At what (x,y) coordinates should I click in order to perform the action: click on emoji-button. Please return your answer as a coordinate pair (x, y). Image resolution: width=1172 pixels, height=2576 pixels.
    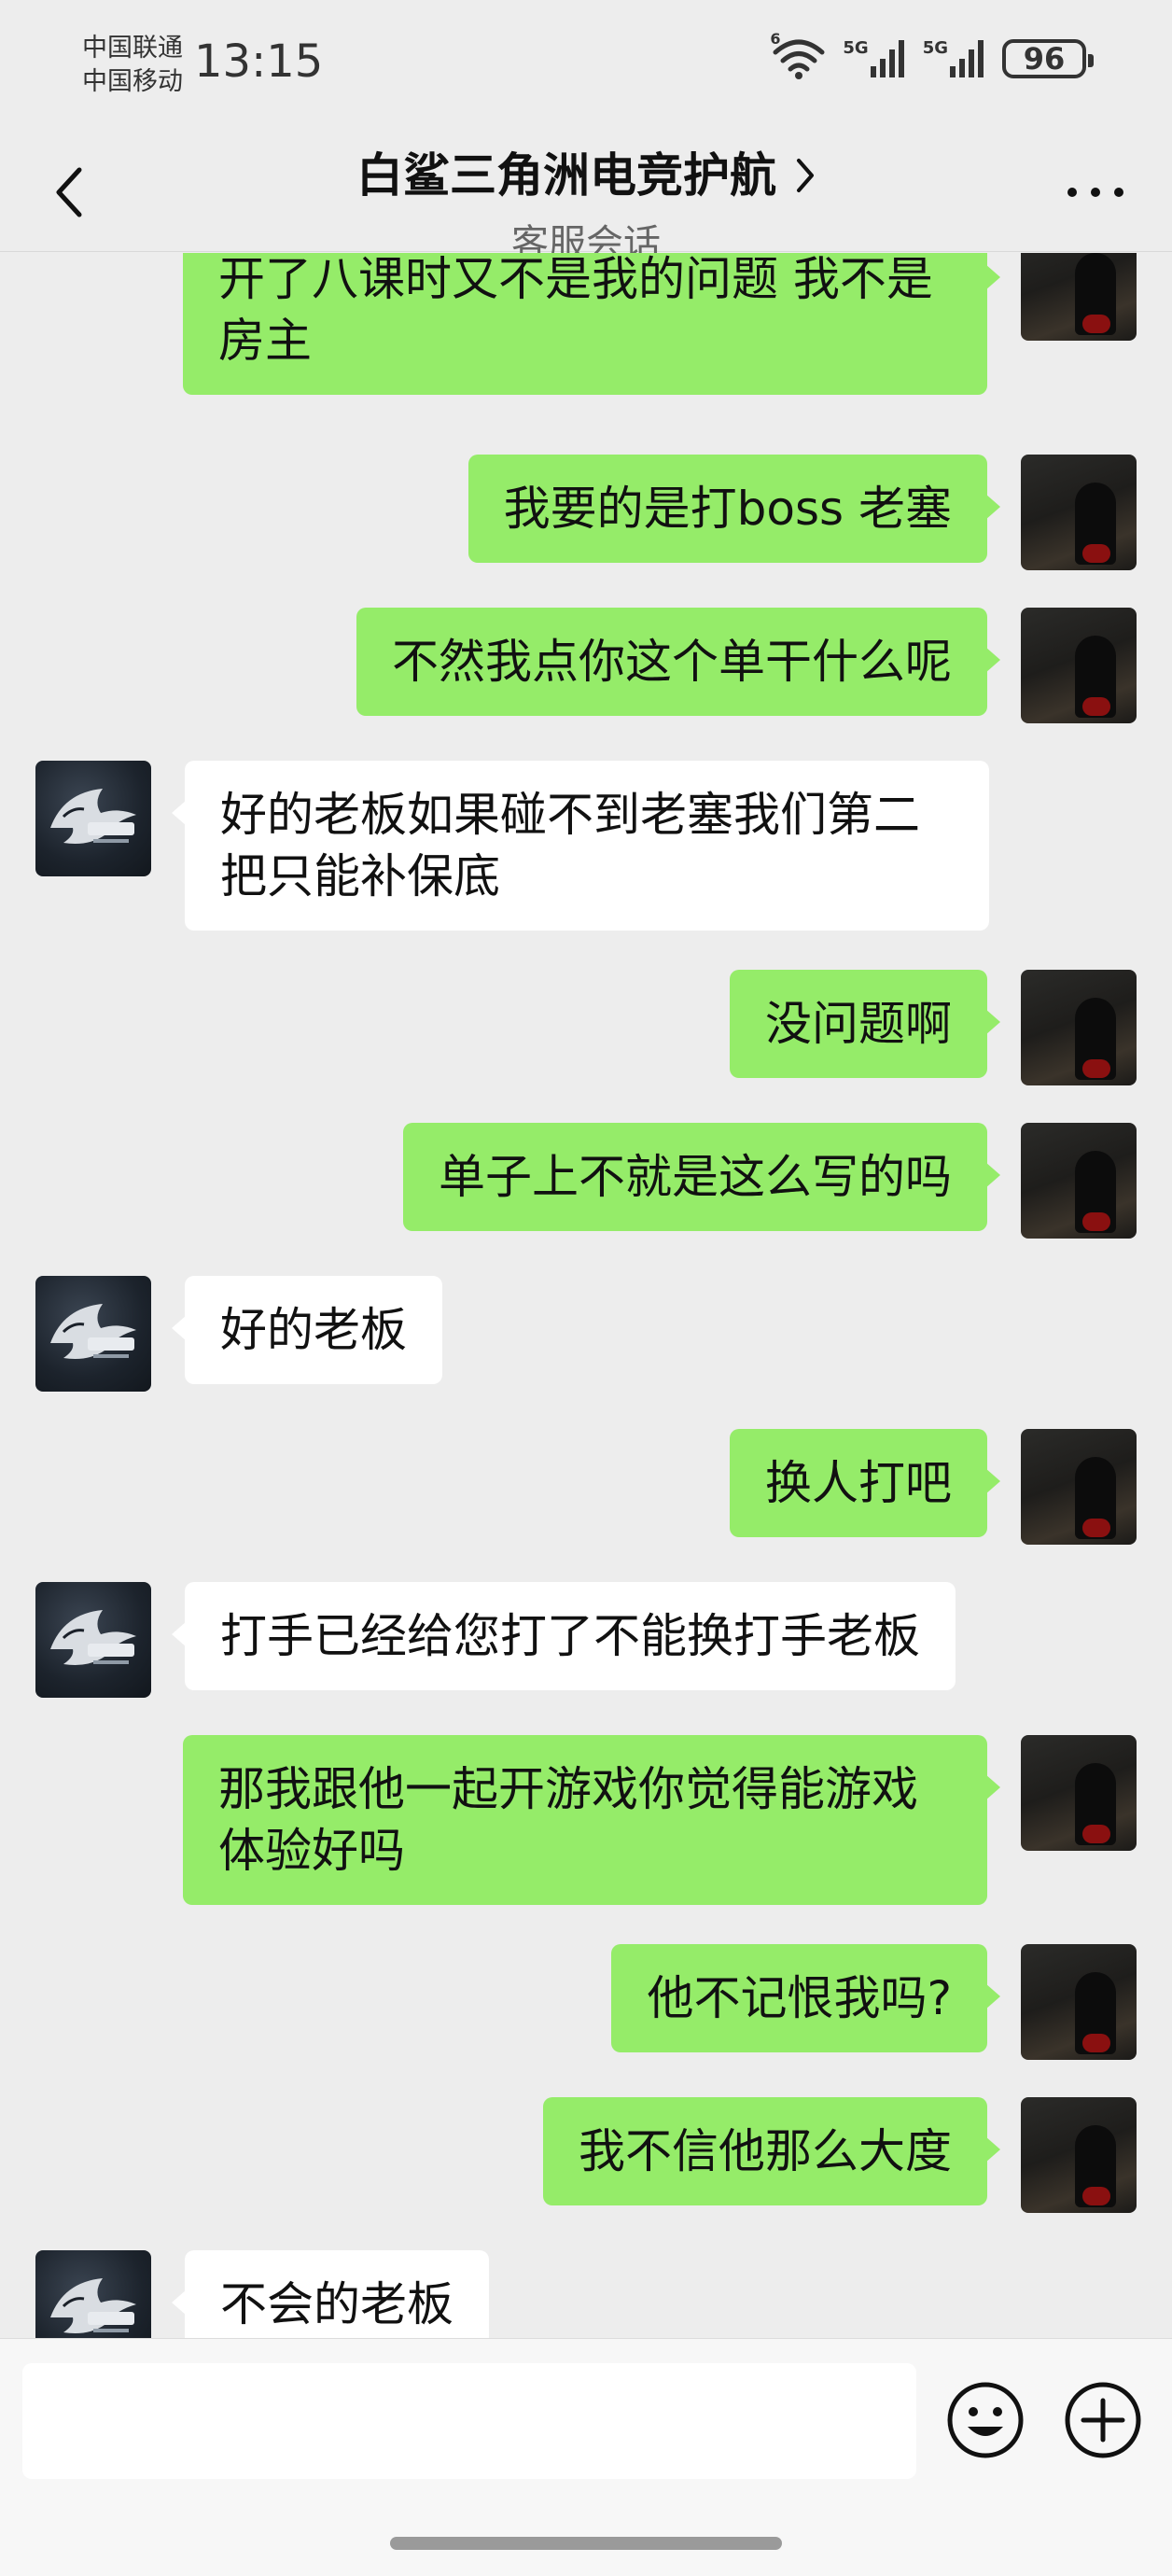
    Looking at the image, I should click on (985, 2420).